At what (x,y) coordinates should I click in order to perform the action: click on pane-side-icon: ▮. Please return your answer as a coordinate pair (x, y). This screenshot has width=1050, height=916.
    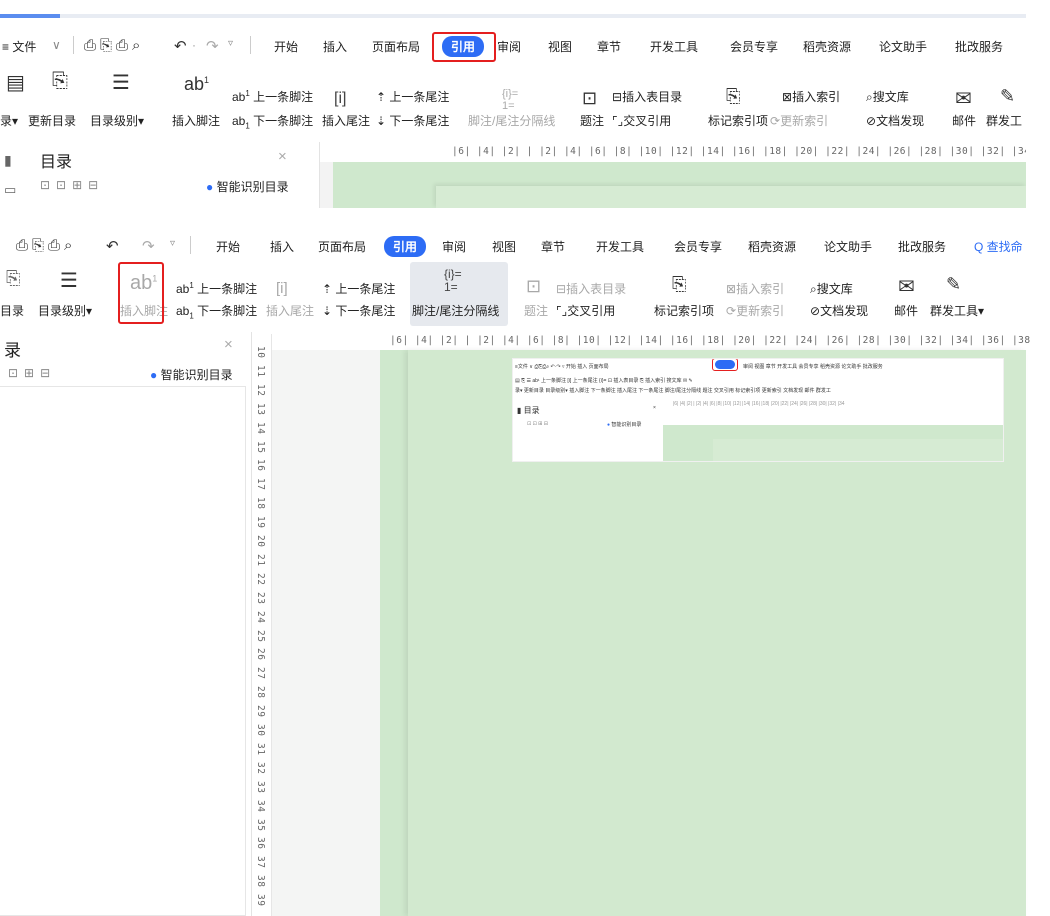
    Looking at the image, I should click on (8, 160).